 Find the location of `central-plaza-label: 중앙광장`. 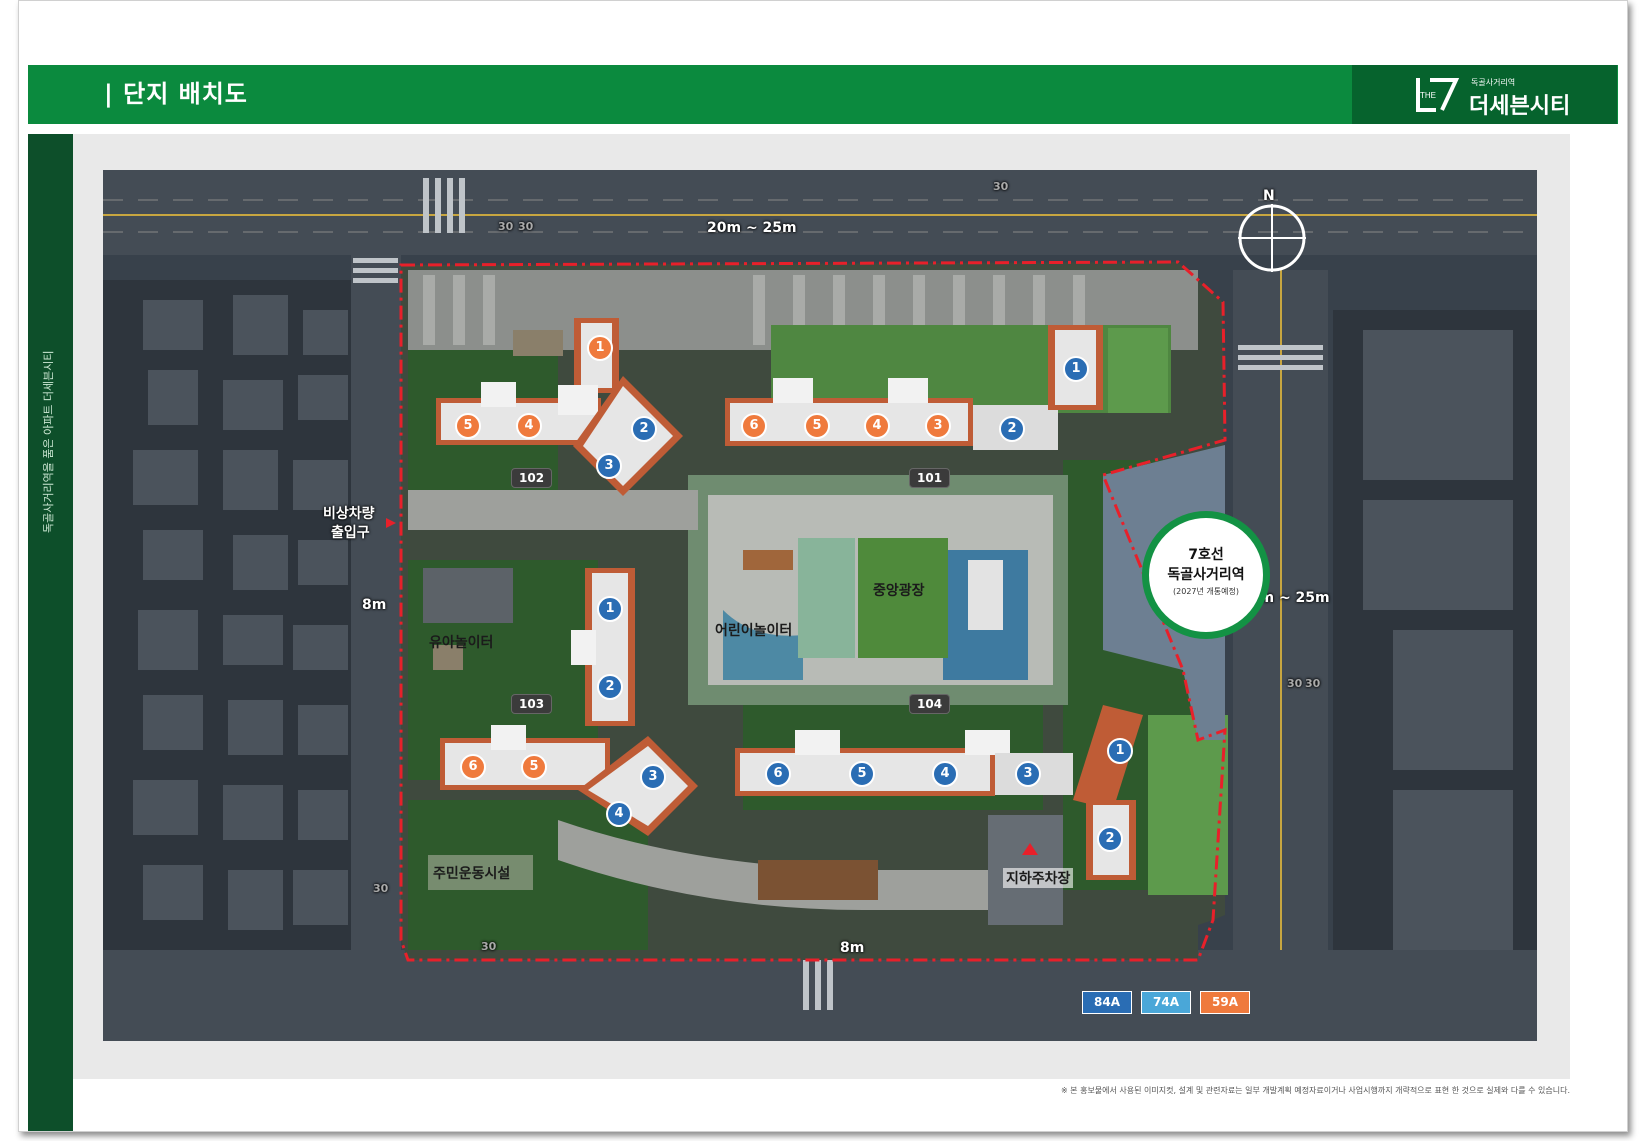

central-plaza-label: 중앙광장 is located at coordinates (899, 591).